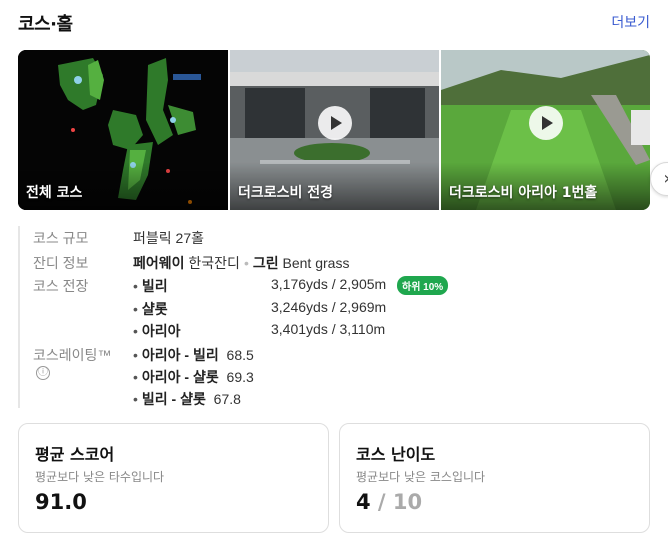 The width and height of the screenshot is (668, 540). Describe the element at coordinates (240, 377) in the screenshot. I see `rating-value: 69.3` at that location.